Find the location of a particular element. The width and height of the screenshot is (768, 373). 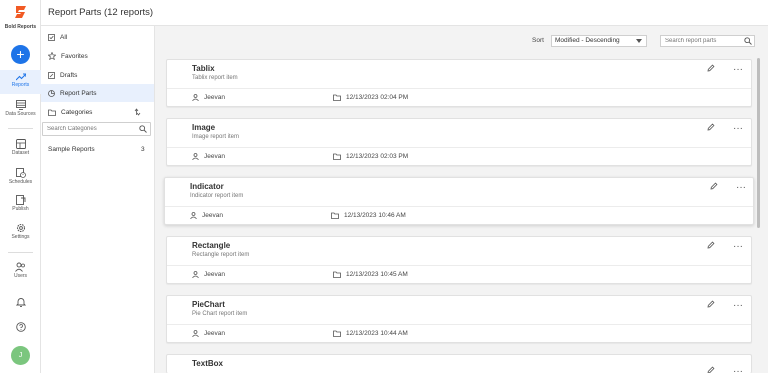

nav-label: Drafts is located at coordinates (69, 75).